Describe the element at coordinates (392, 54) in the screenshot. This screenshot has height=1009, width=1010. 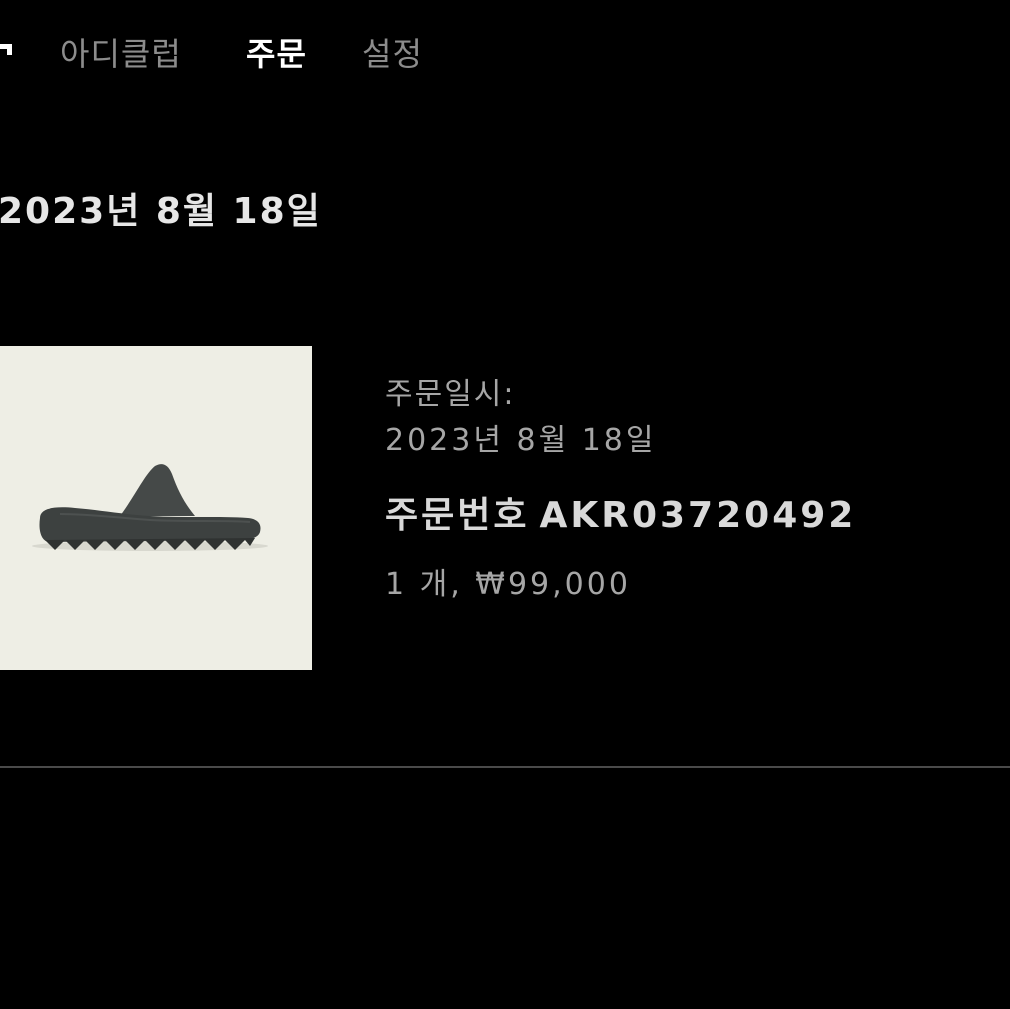
I see `tab-settings: 설정` at that location.